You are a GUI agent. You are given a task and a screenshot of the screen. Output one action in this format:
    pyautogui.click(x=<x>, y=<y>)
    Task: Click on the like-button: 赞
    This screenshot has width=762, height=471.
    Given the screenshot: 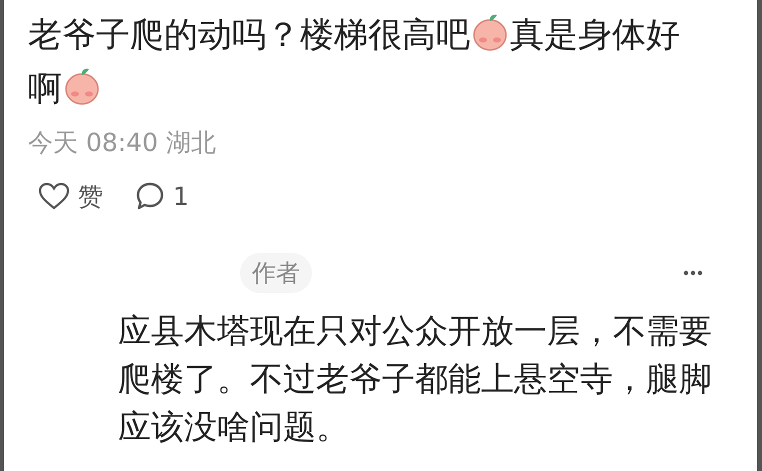 What is the action you would take?
    pyautogui.click(x=70, y=196)
    